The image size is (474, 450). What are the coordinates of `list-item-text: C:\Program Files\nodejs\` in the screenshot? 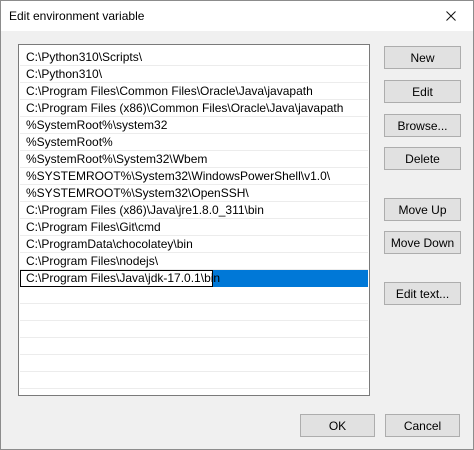 It's located at (92, 261).